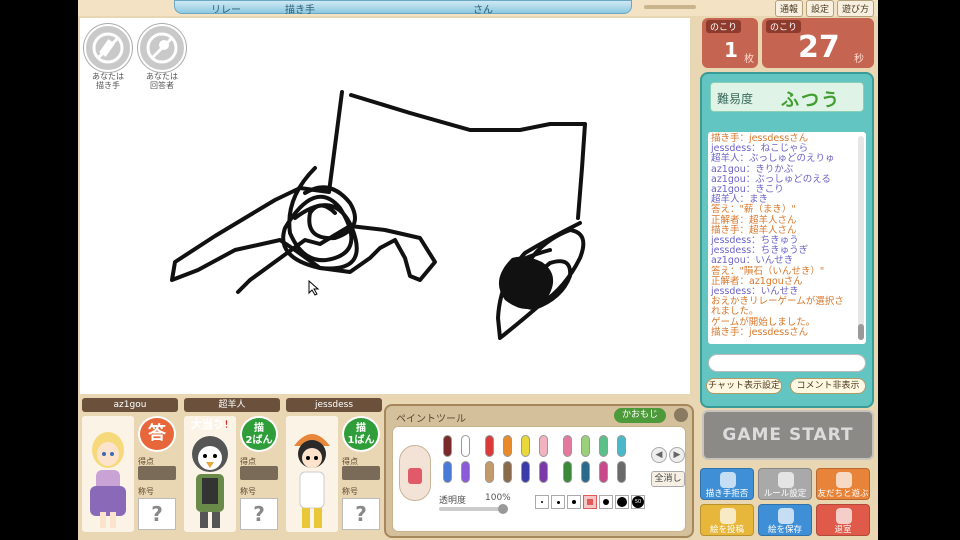 The height and width of the screenshot is (540, 960). What do you see at coordinates (859, 59) in the screenshot?
I see `remaining-time-unit: 秒` at bounding box center [859, 59].